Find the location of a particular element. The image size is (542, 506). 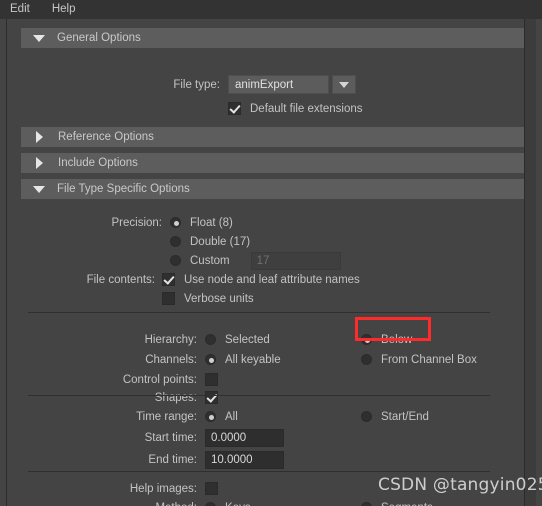

label-precision: Precision: is located at coordinates (137, 222).